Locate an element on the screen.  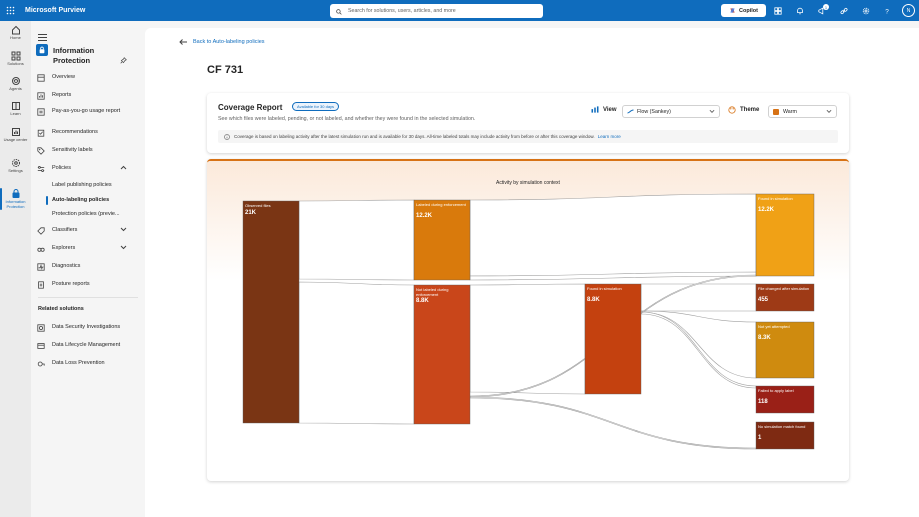
grid-icon is located at coordinates (15, 56).